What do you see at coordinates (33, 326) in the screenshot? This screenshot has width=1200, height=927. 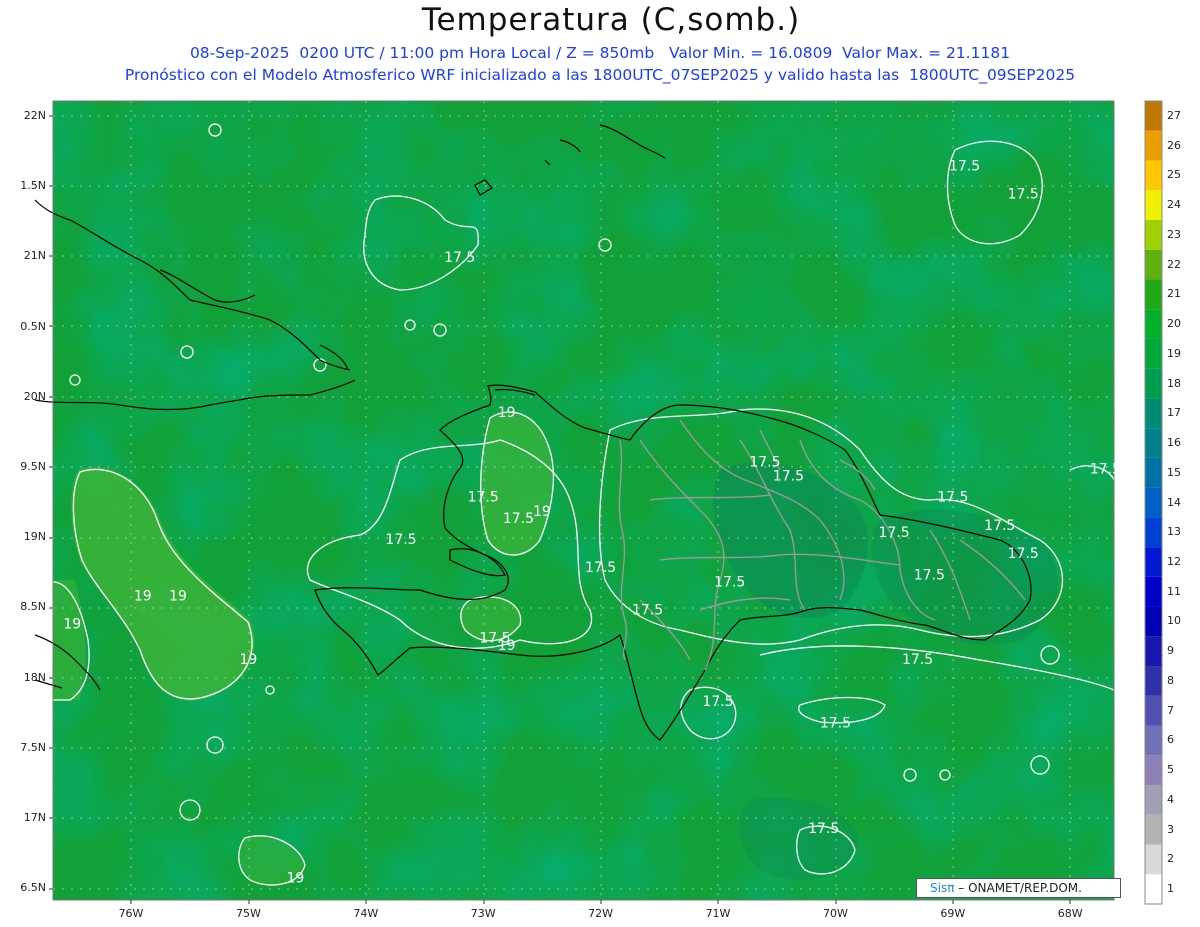 I see `latitude-label: 0.5N` at bounding box center [33, 326].